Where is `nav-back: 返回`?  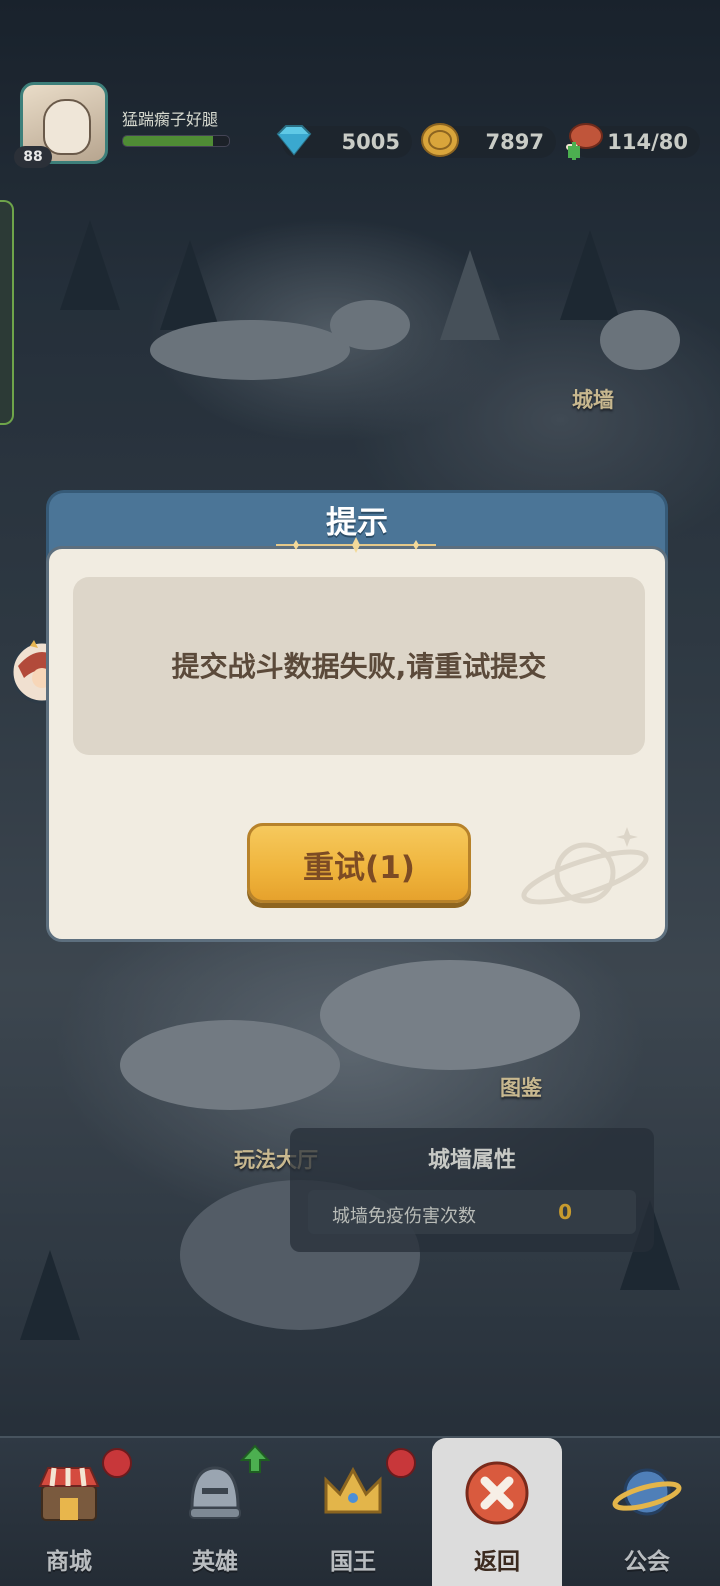 nav-back: 返回 is located at coordinates (497, 1512).